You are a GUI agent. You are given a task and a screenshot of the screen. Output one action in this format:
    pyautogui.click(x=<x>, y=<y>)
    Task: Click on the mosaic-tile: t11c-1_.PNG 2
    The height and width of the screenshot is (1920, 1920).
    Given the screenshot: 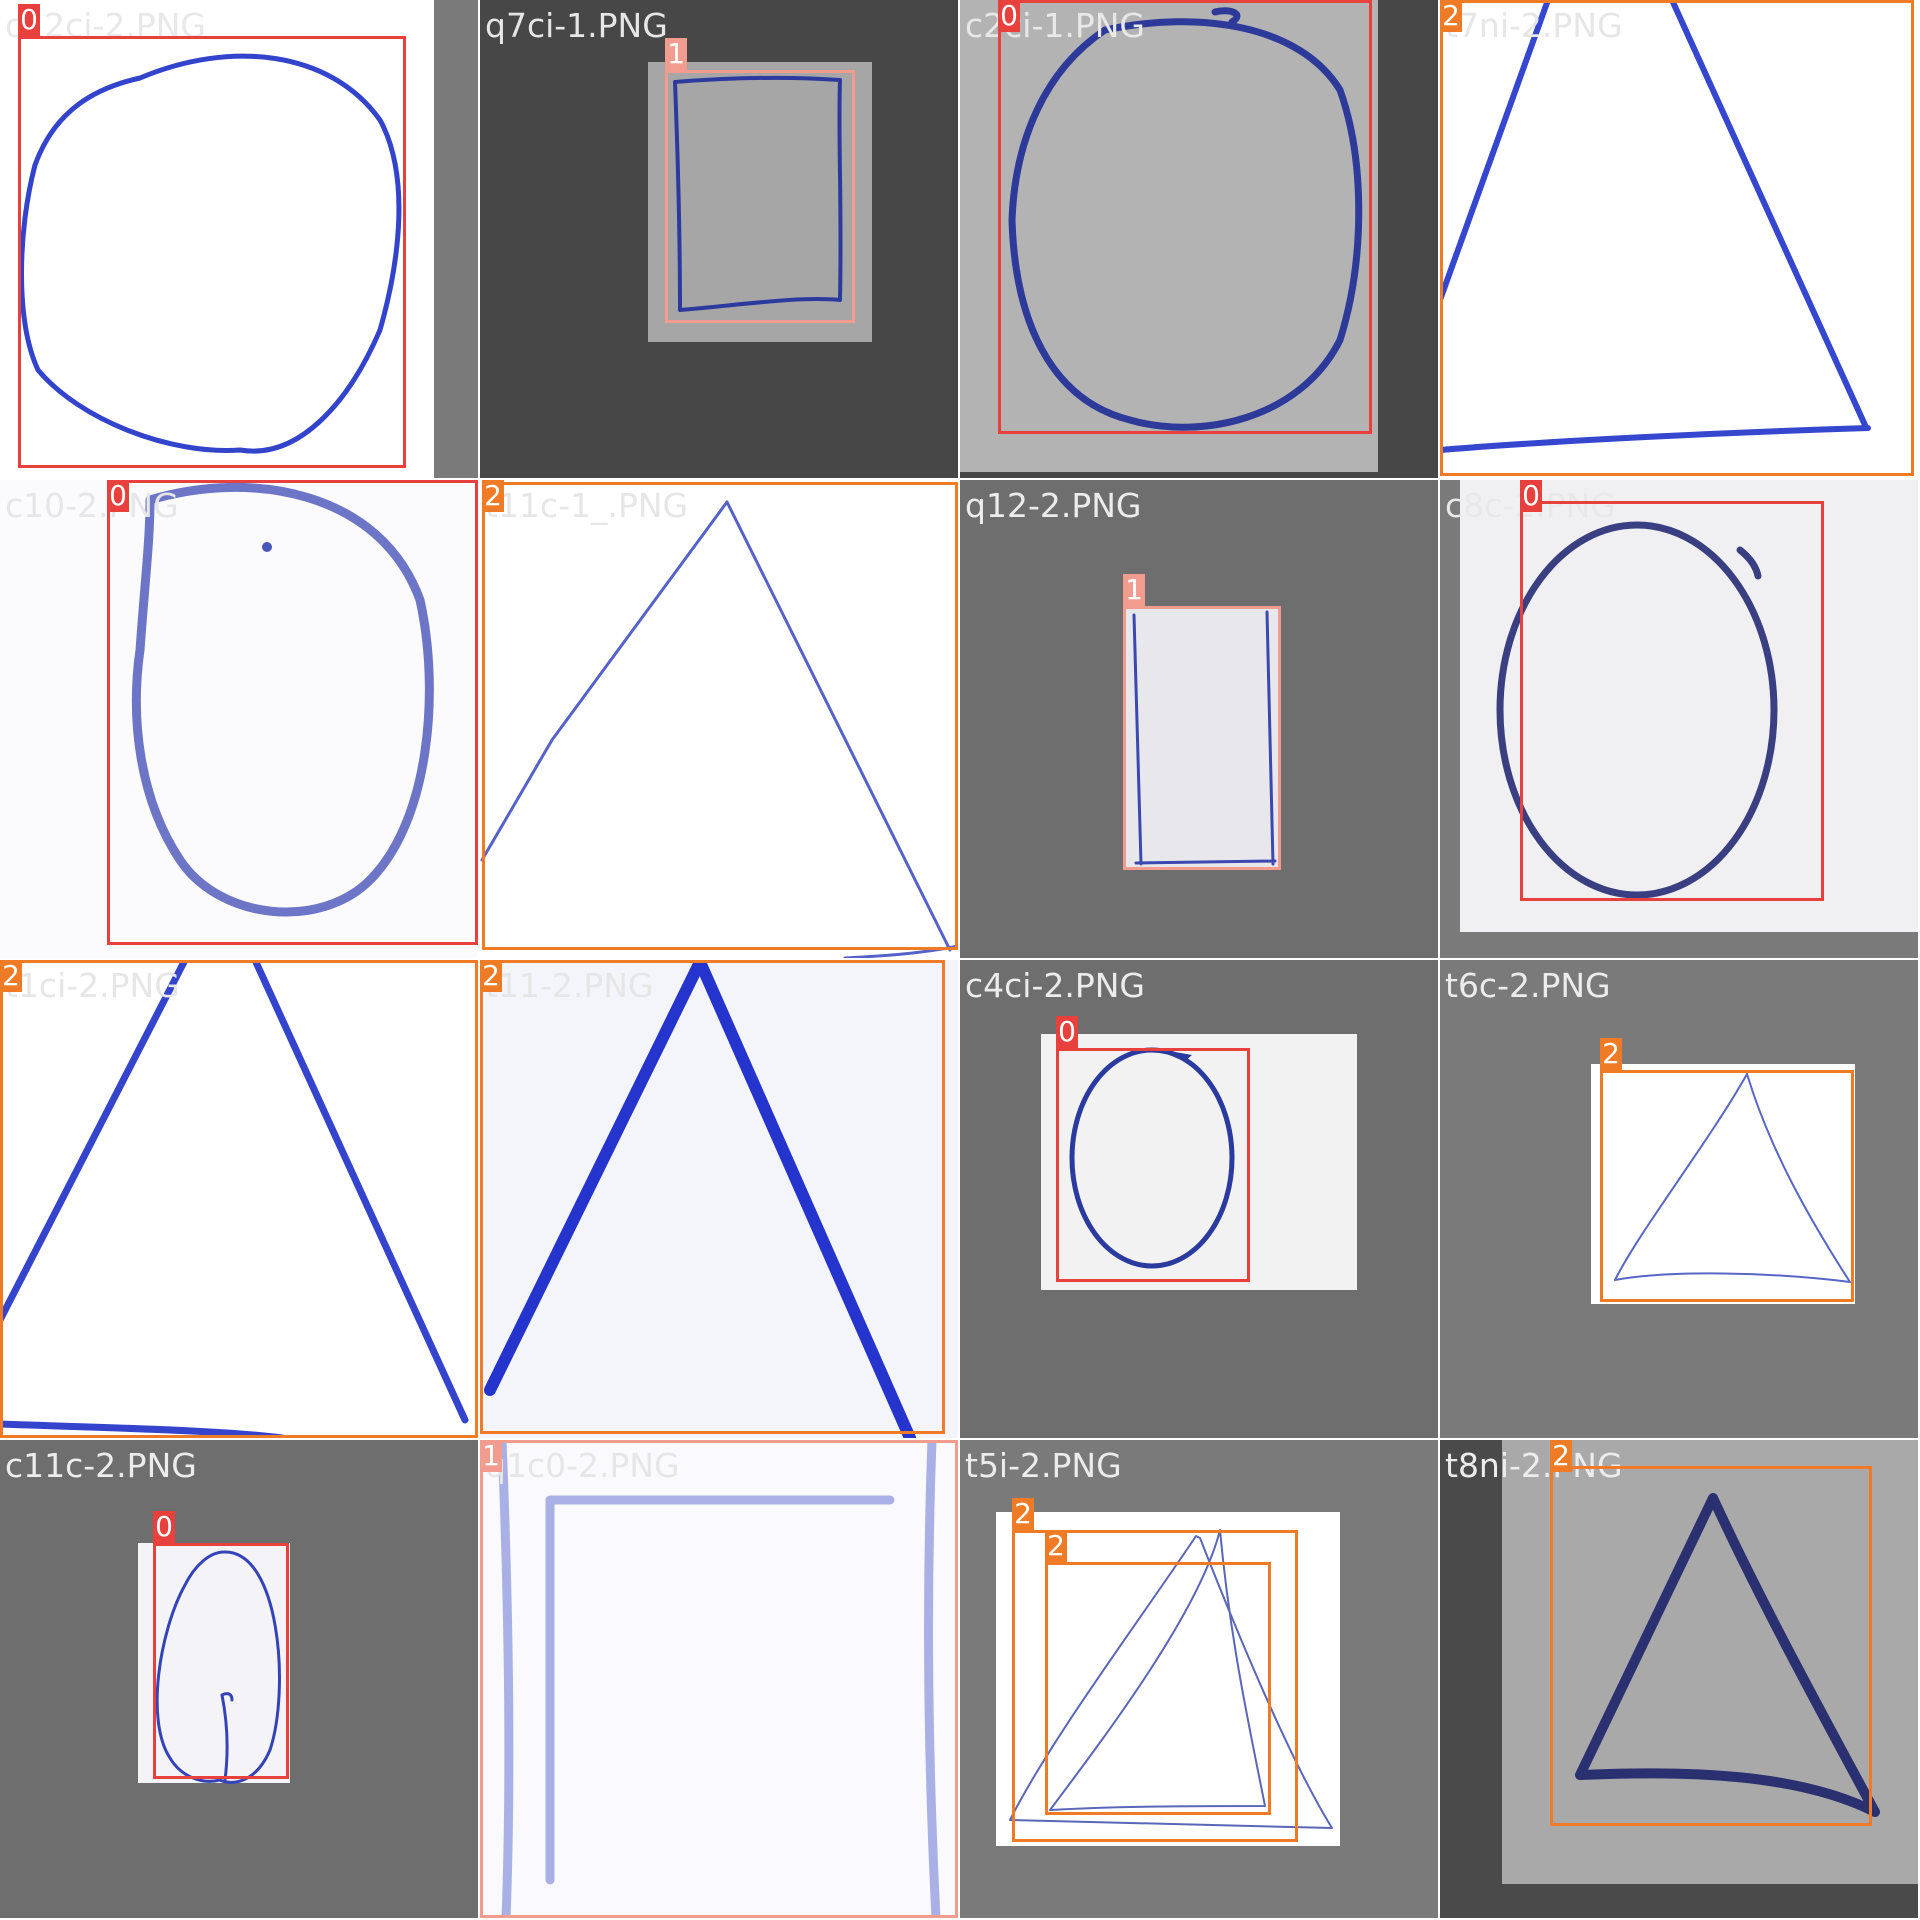 What is the action you would take?
    pyautogui.click(x=719, y=719)
    